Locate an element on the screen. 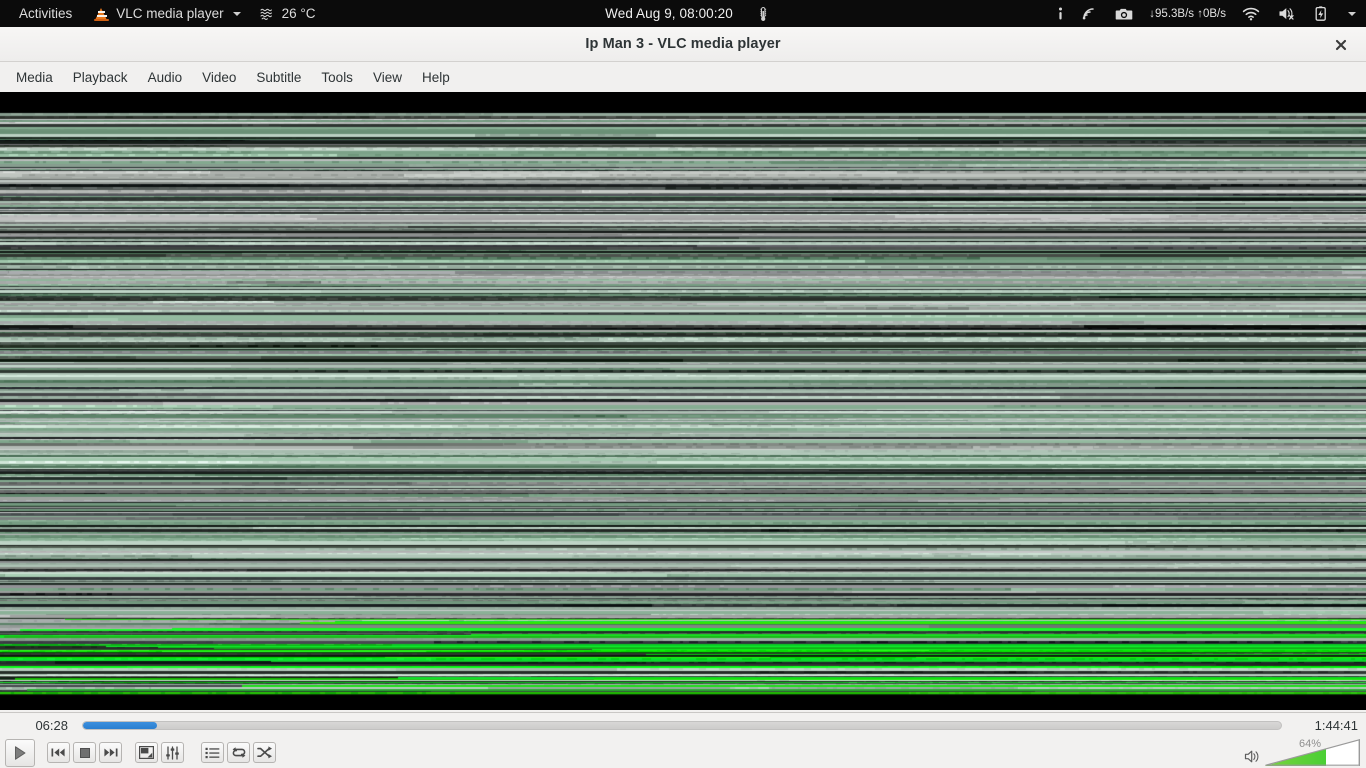  top-bar-right: ↓95.3B/s ↑0B/s is located at coordinates (1204, 13).